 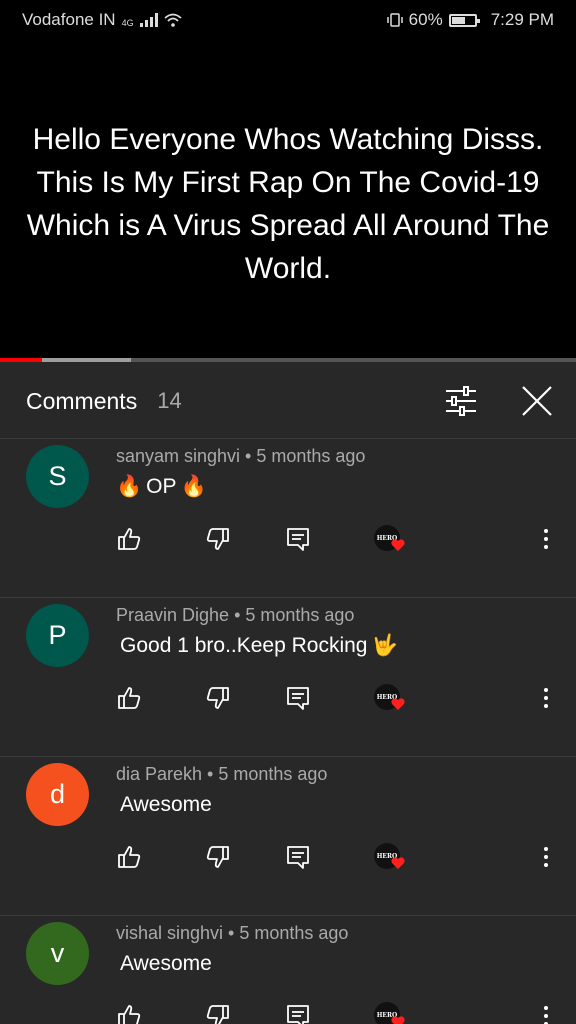 I want to click on signal-icon, so click(x=148, y=20).